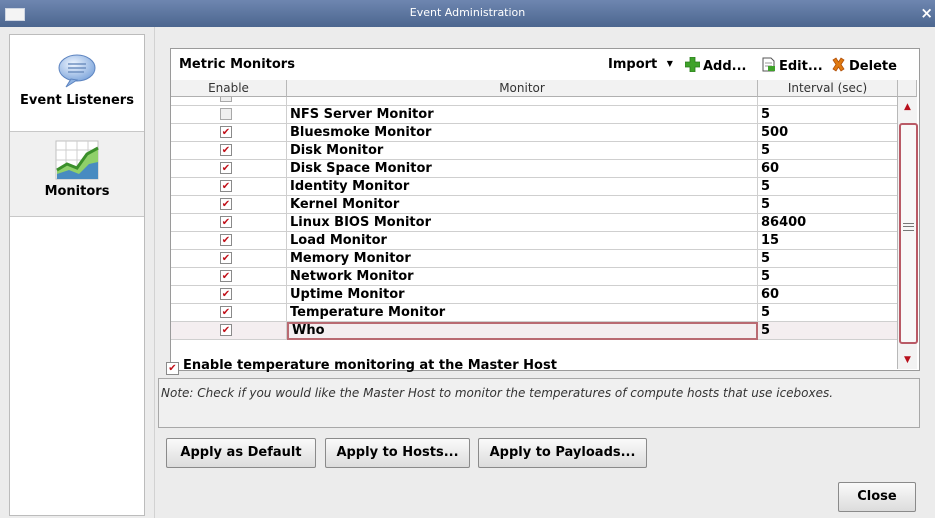 The image size is (935, 518). I want to click on column-header-monitor: Monitor, so click(522, 88).